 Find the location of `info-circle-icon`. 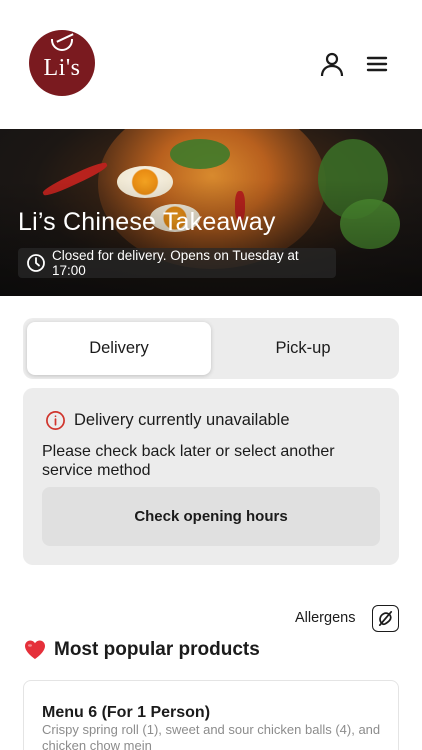

info-circle-icon is located at coordinates (55, 420).